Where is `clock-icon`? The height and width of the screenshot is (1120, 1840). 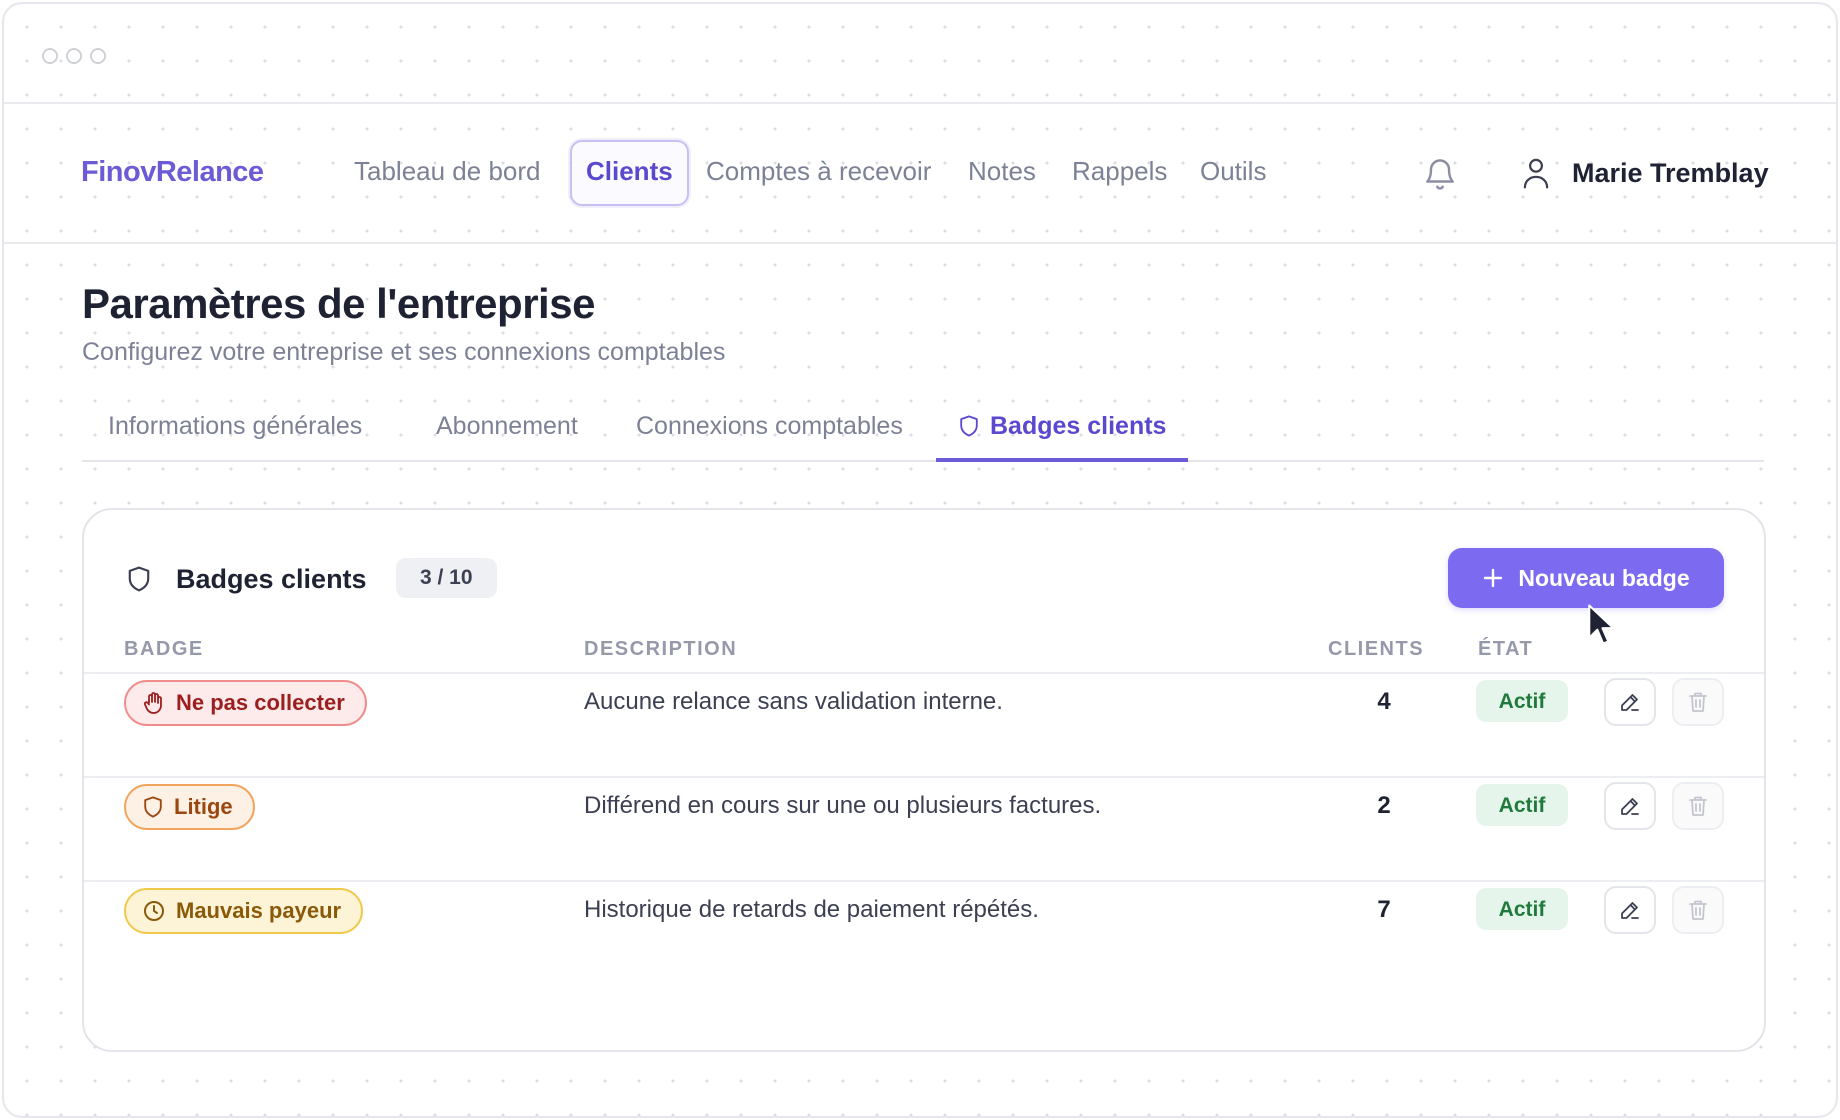
clock-icon is located at coordinates (154, 911).